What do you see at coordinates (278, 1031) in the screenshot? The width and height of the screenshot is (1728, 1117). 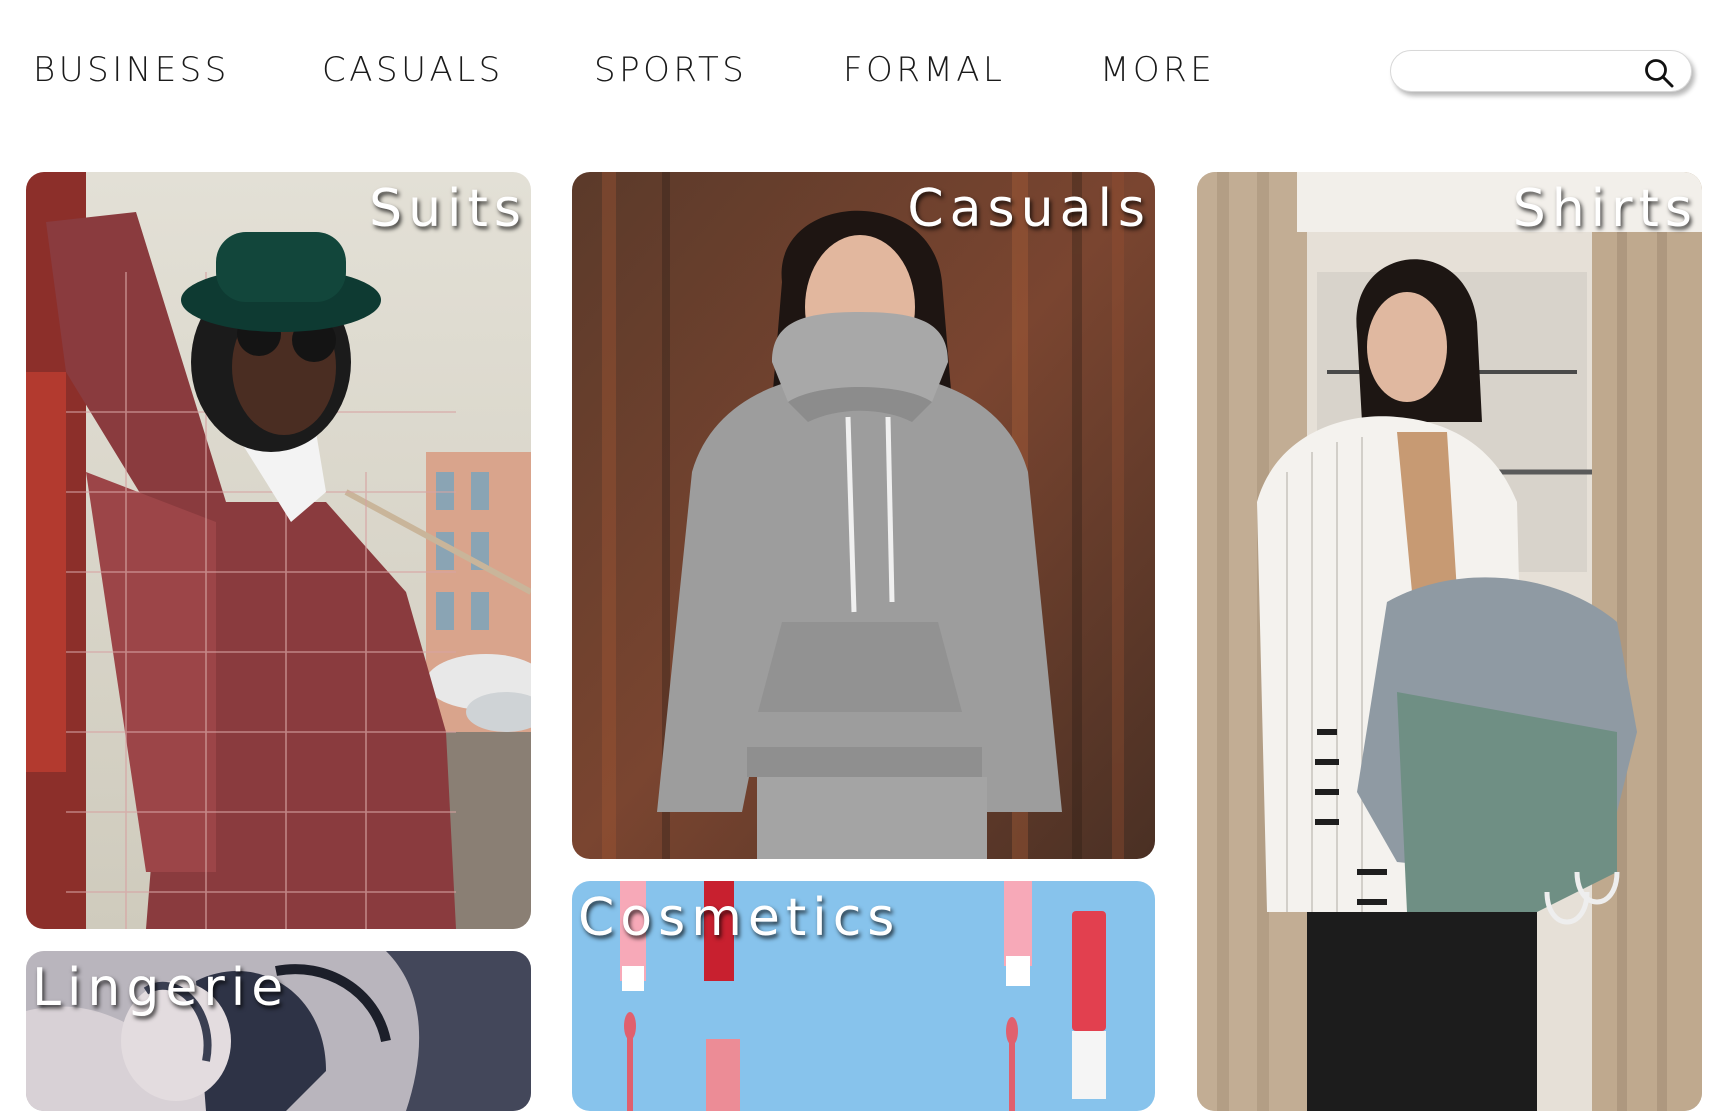 I see `category-card-lingerie: Lingerie` at bounding box center [278, 1031].